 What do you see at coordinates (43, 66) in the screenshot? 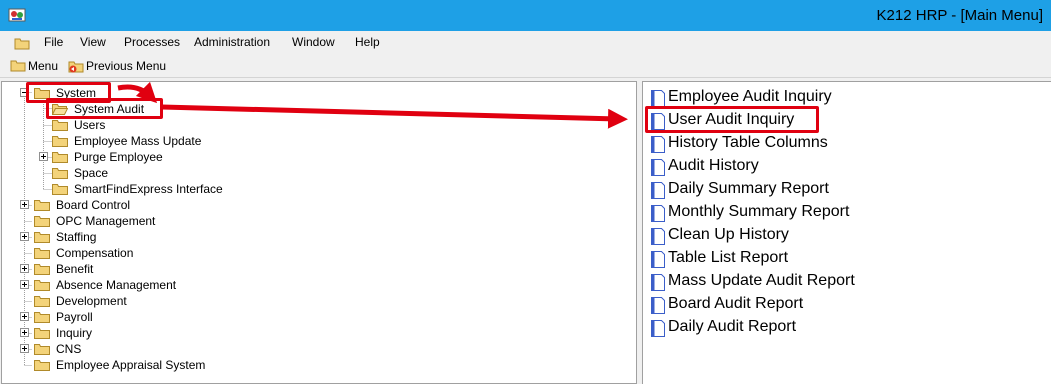
I see `menu-button-label: Menu` at bounding box center [43, 66].